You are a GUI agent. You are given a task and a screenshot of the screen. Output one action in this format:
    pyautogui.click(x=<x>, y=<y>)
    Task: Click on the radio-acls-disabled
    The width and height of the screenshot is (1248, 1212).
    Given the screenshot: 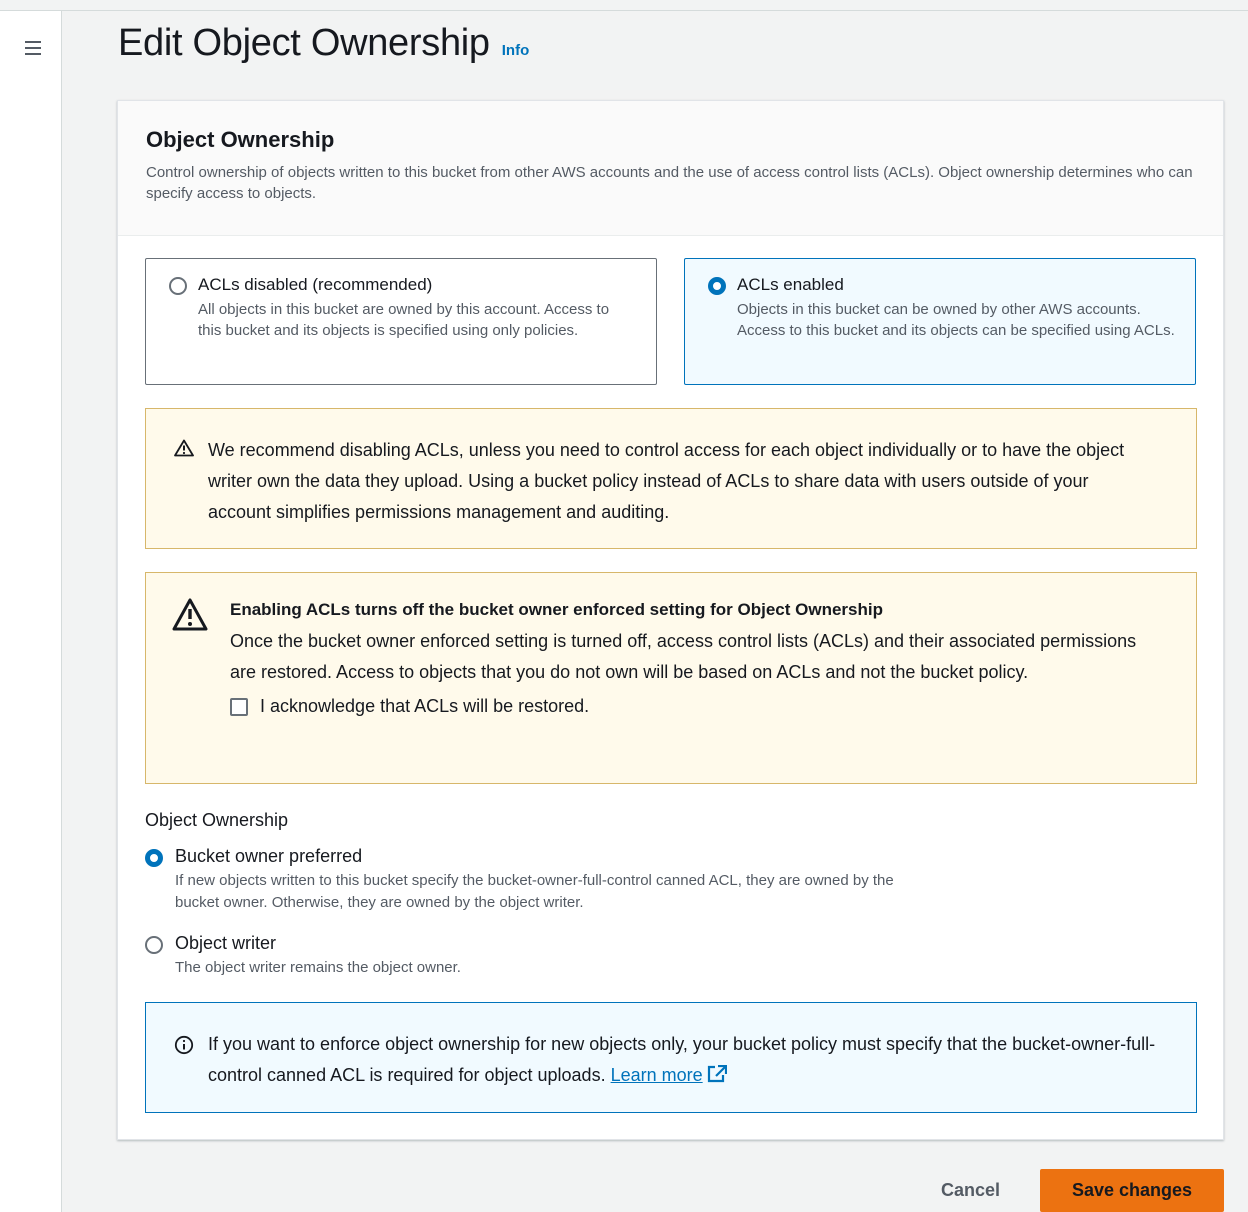 What is the action you would take?
    pyautogui.click(x=178, y=286)
    